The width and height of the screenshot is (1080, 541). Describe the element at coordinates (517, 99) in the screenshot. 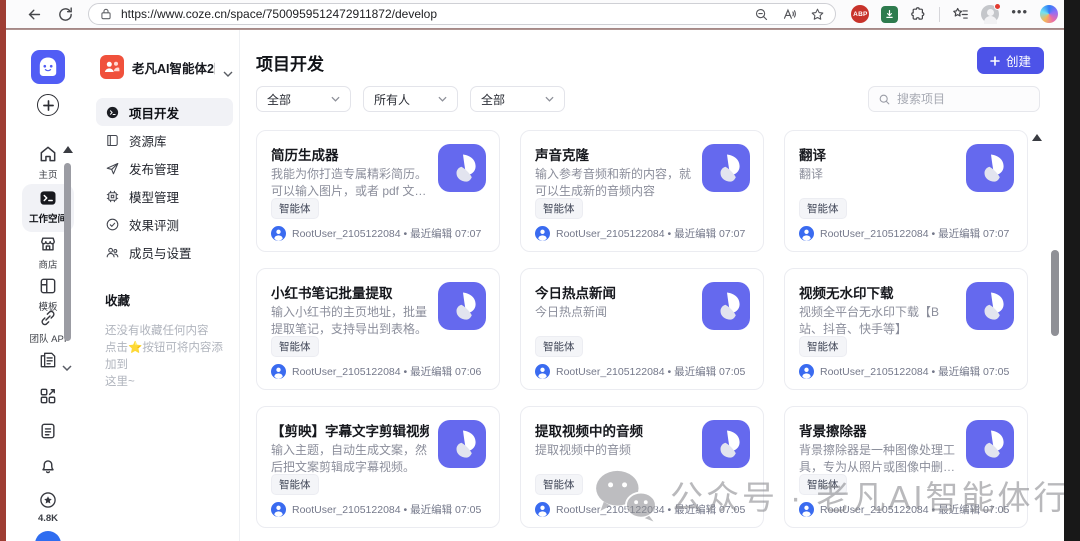

I see `filter-status-dropdown: 全部` at that location.